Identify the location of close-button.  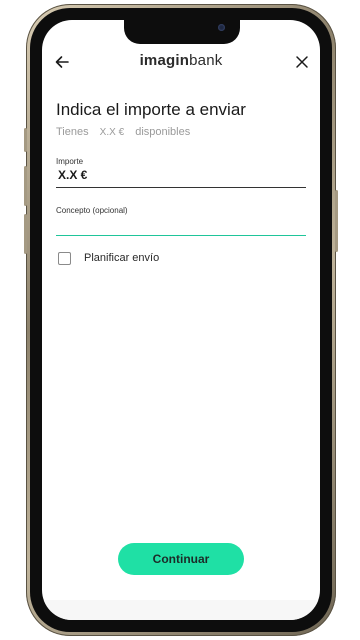
(302, 62).